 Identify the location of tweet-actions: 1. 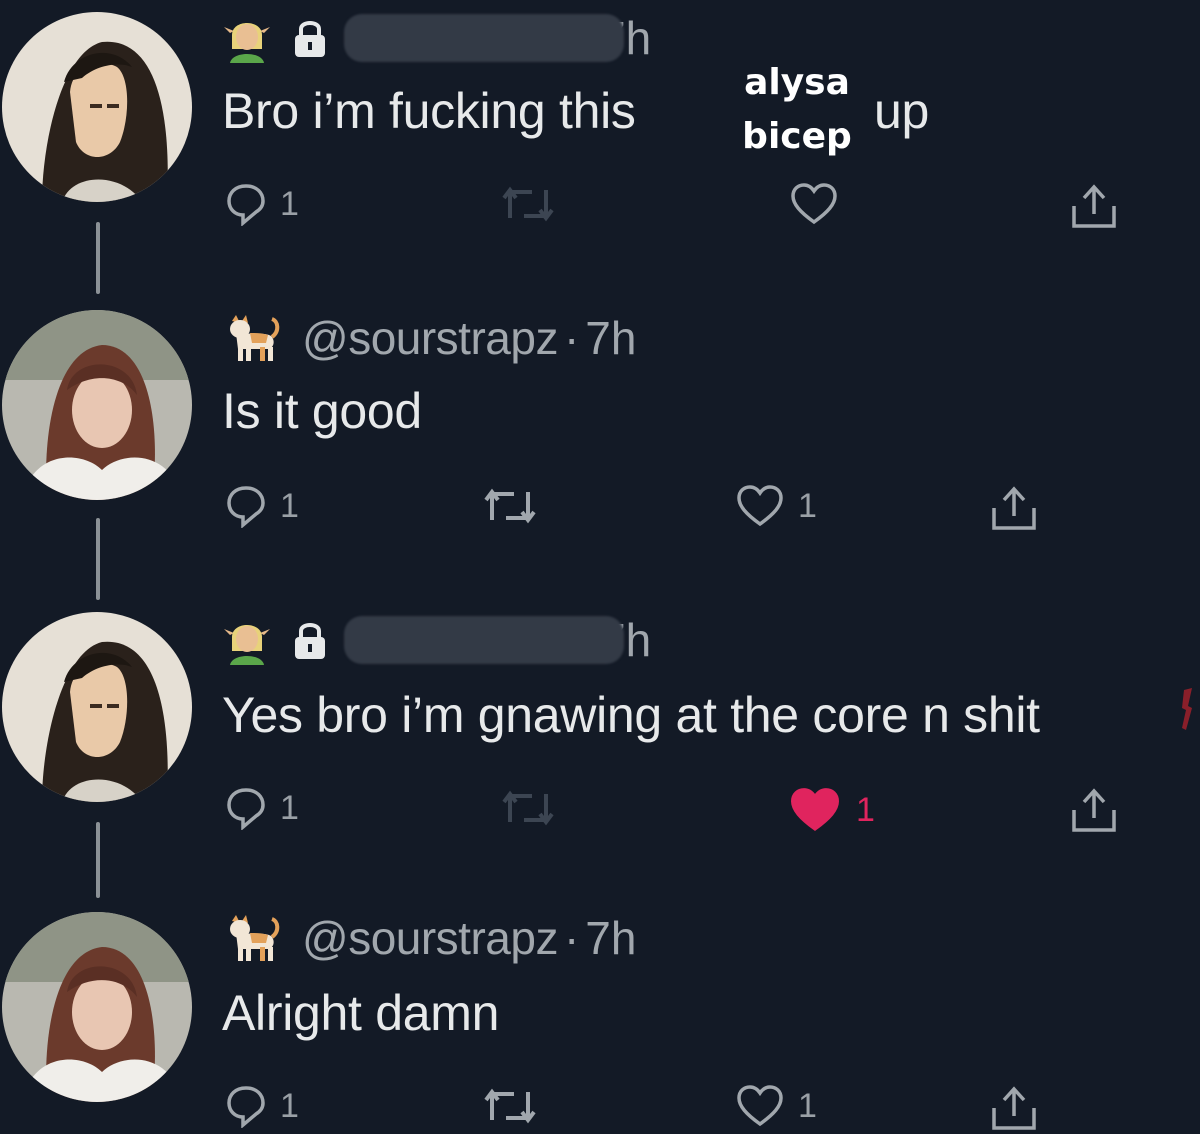
(600, 207).